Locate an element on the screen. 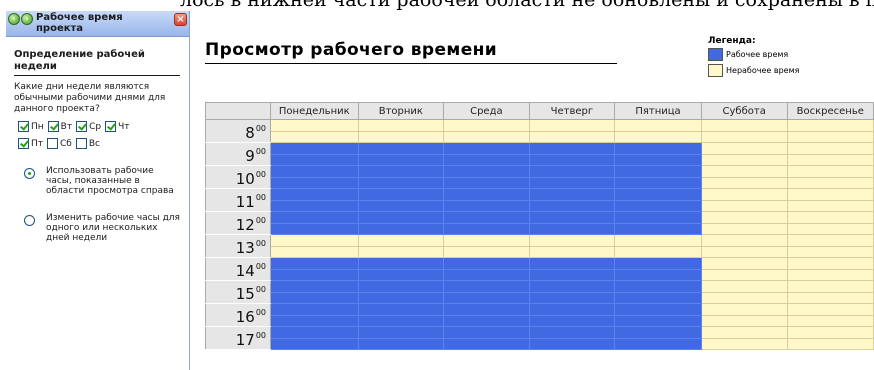  checkbox-wed-box is located at coordinates (82, 126).